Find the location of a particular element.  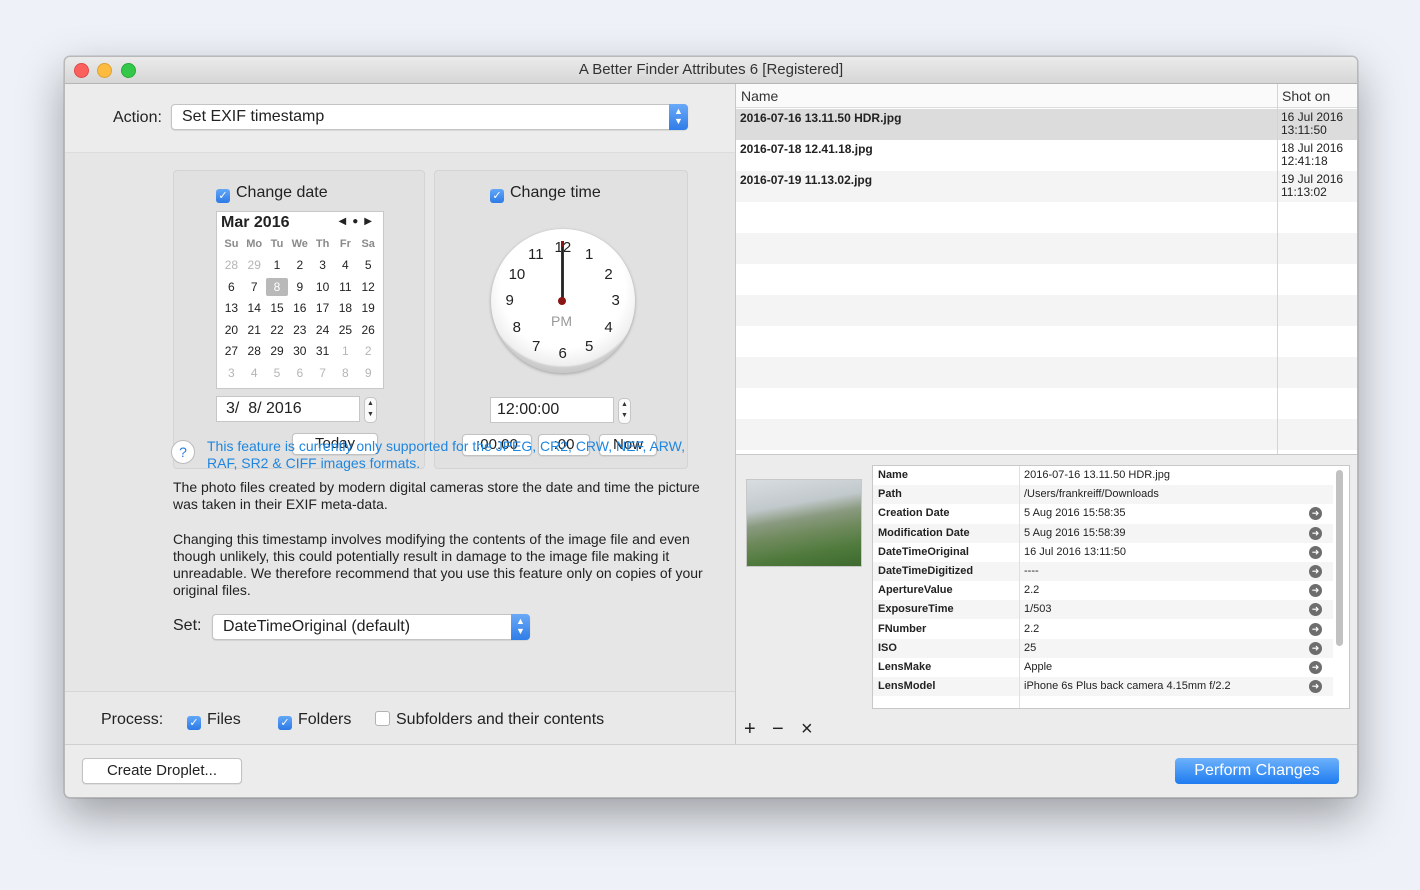

metadata-row: DateTimeOriginal 16 Jul 2016 13:11:50 ➜ is located at coordinates (1103, 552).